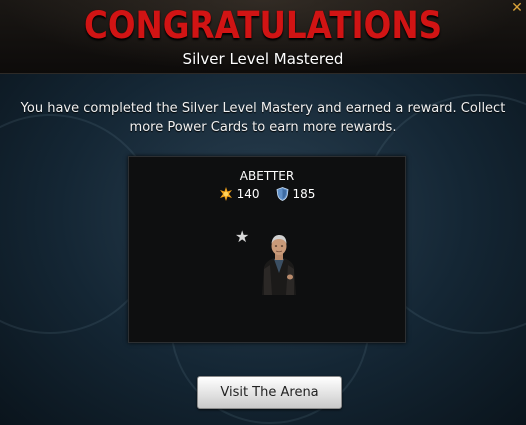 This screenshot has width=526, height=425. Describe the element at coordinates (517, 8) in the screenshot. I see `close-icon: ✕` at that location.